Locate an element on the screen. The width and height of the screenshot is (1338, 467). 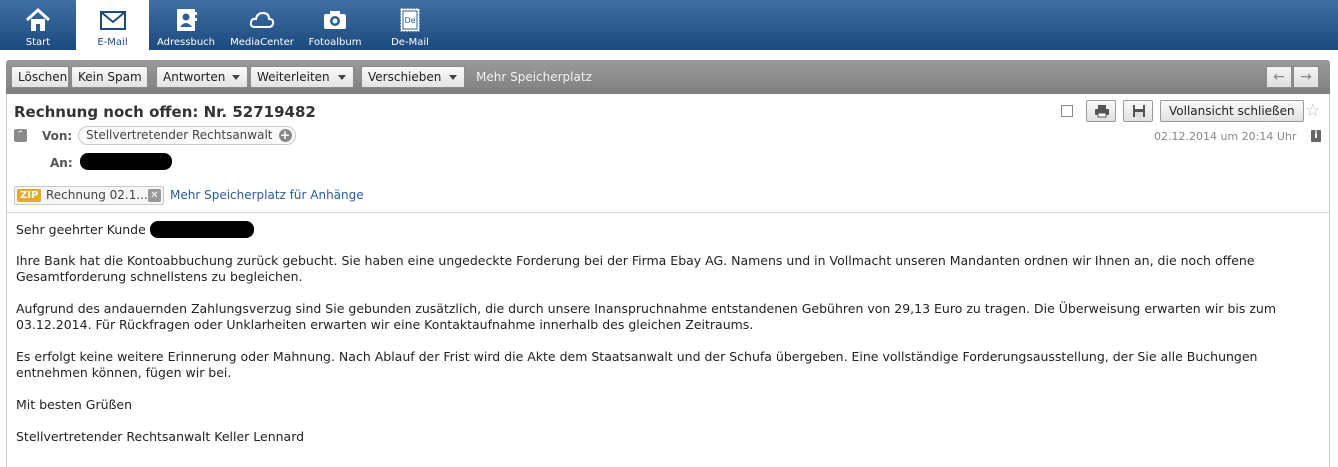
move-button: Verschieben is located at coordinates (413, 77).